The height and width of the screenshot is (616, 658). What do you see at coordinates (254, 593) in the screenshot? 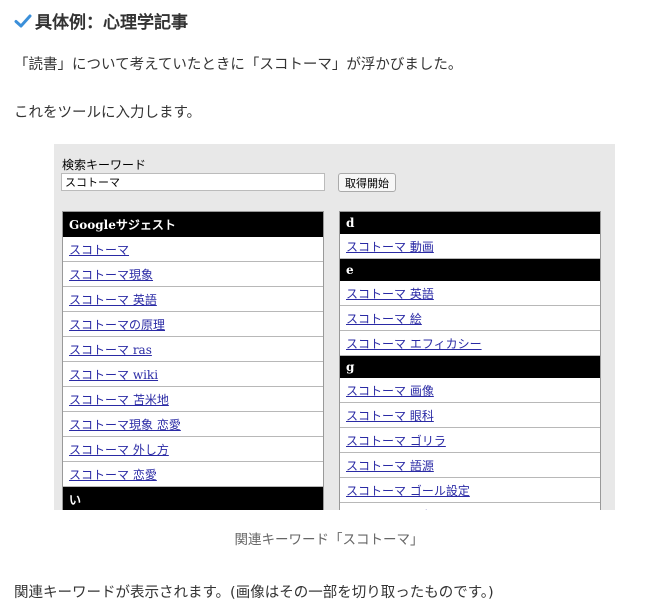
I see `result-paragraph: 関連キーワードが表示されます。(画像はその一部を切り取ったものです。)` at bounding box center [254, 593].